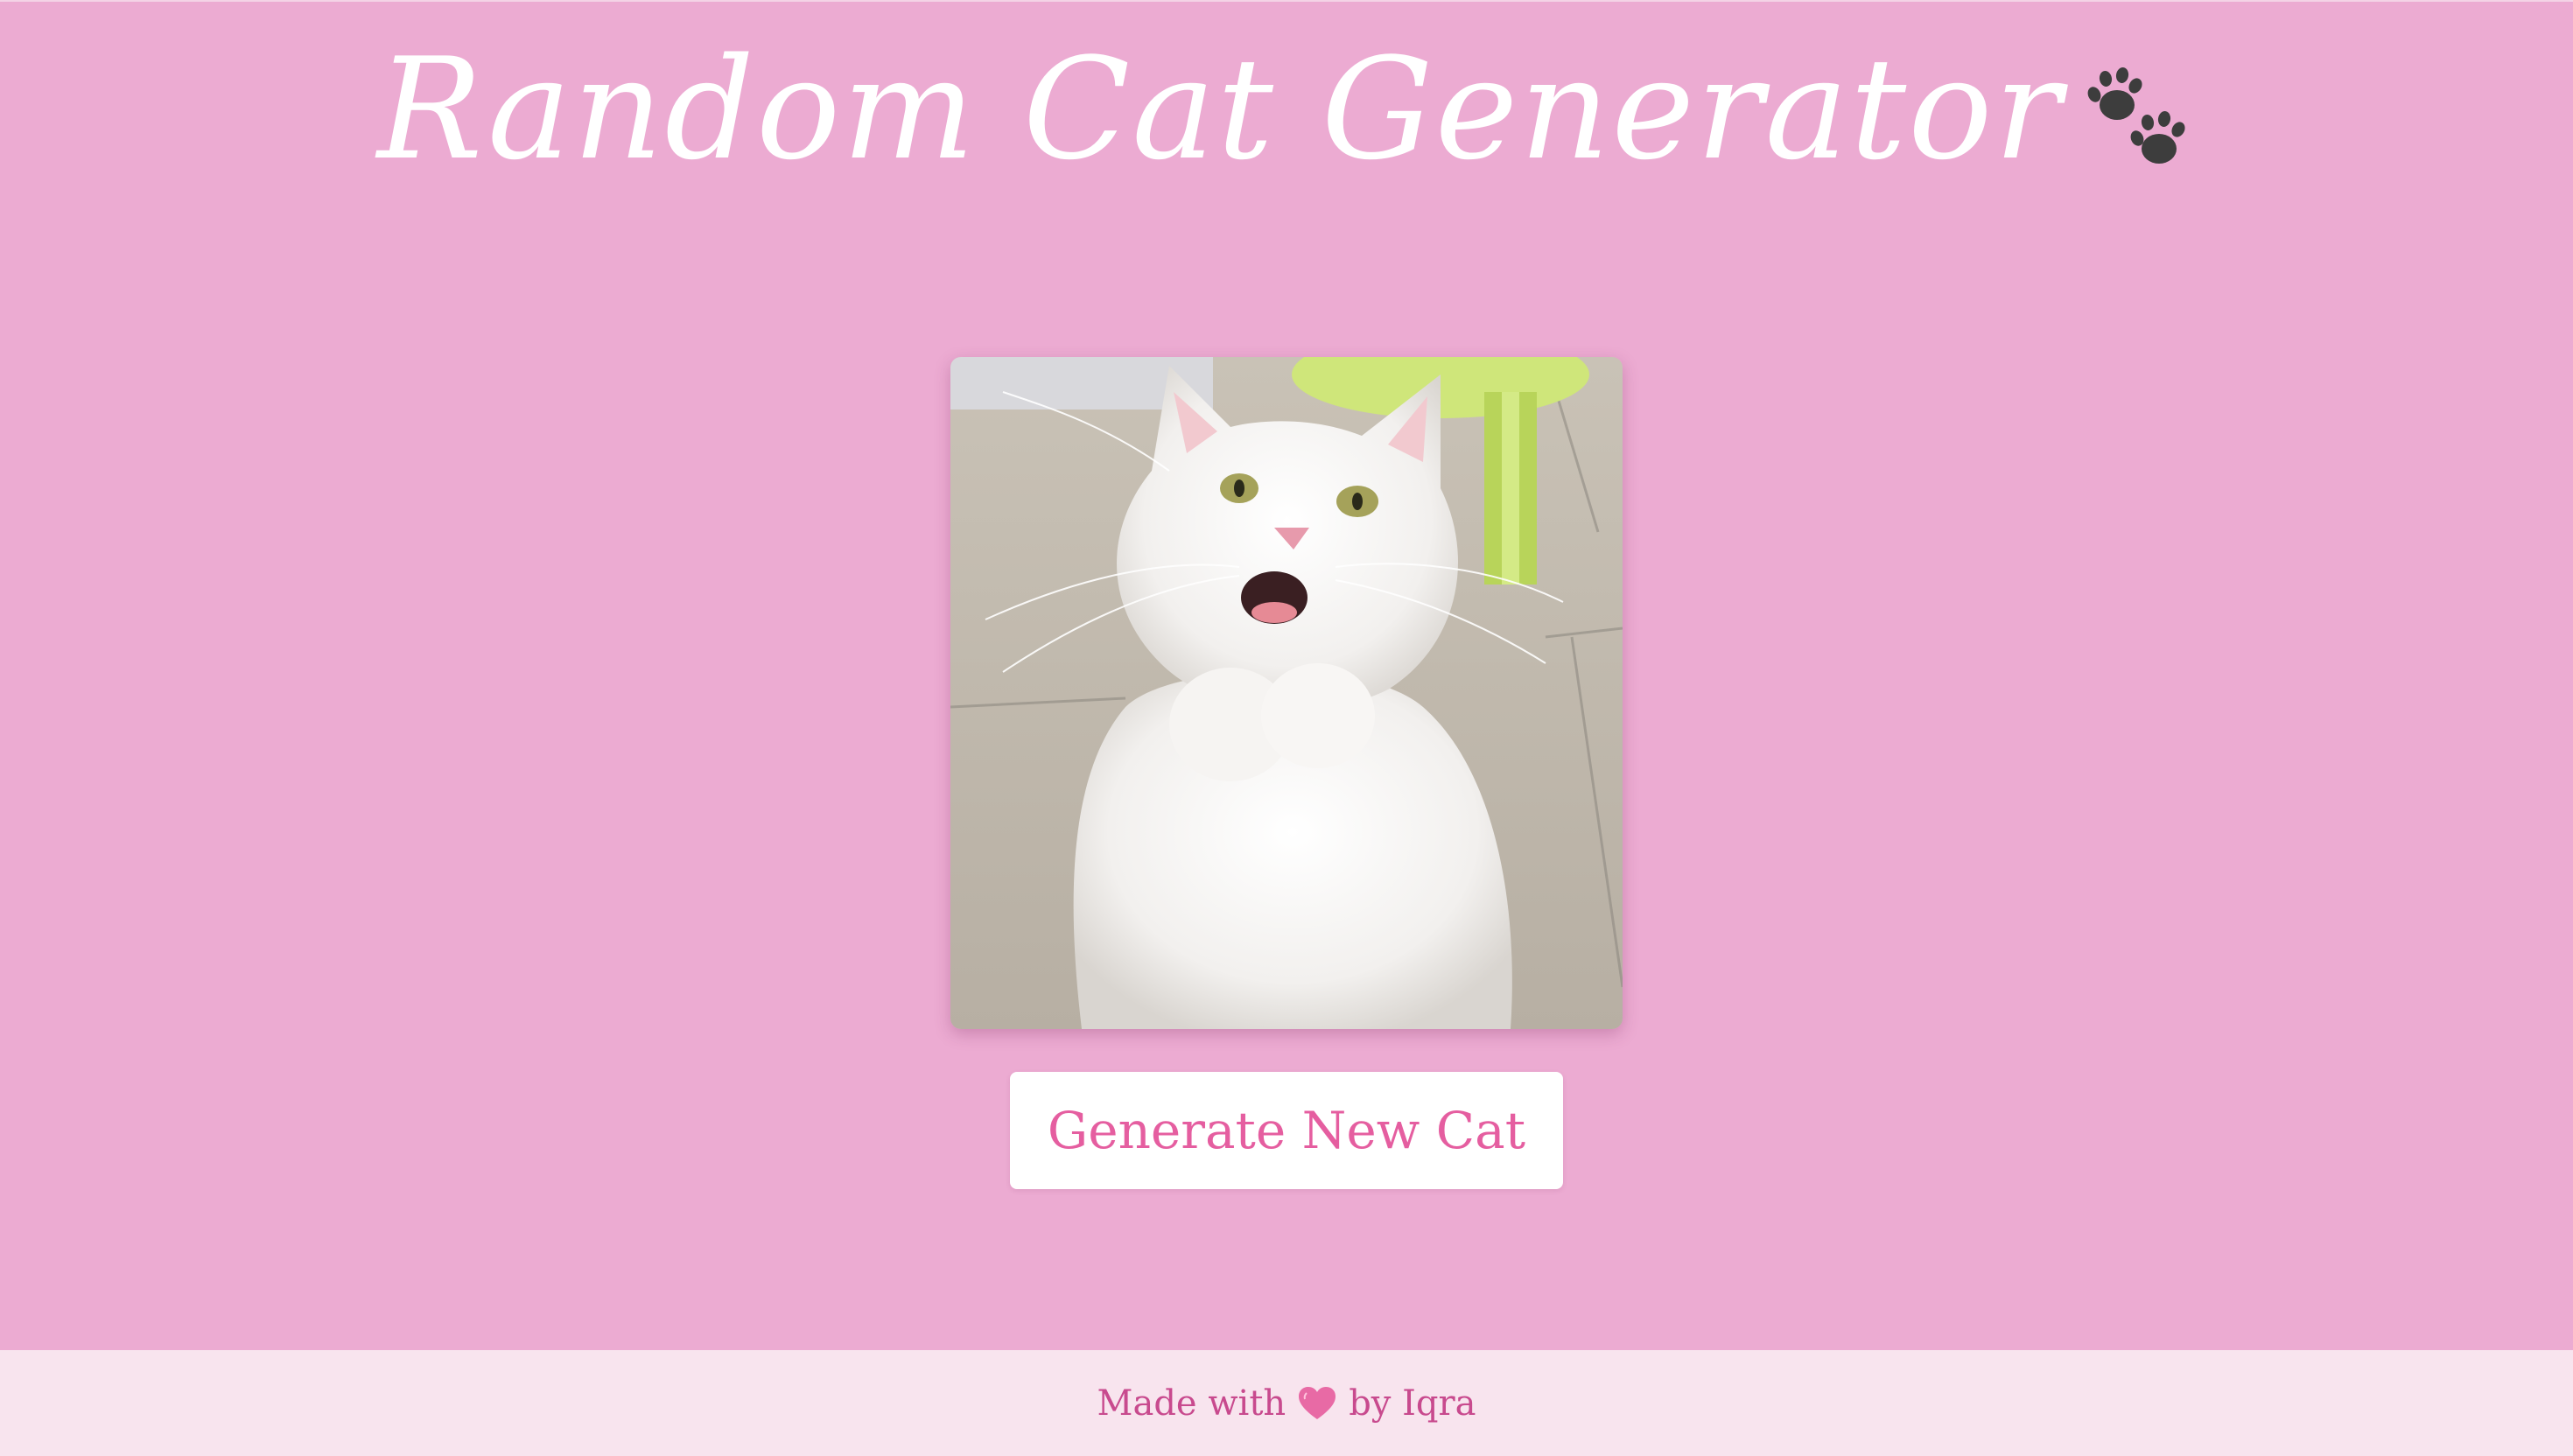  What do you see at coordinates (1286, 1) in the screenshot?
I see `top-divider` at bounding box center [1286, 1].